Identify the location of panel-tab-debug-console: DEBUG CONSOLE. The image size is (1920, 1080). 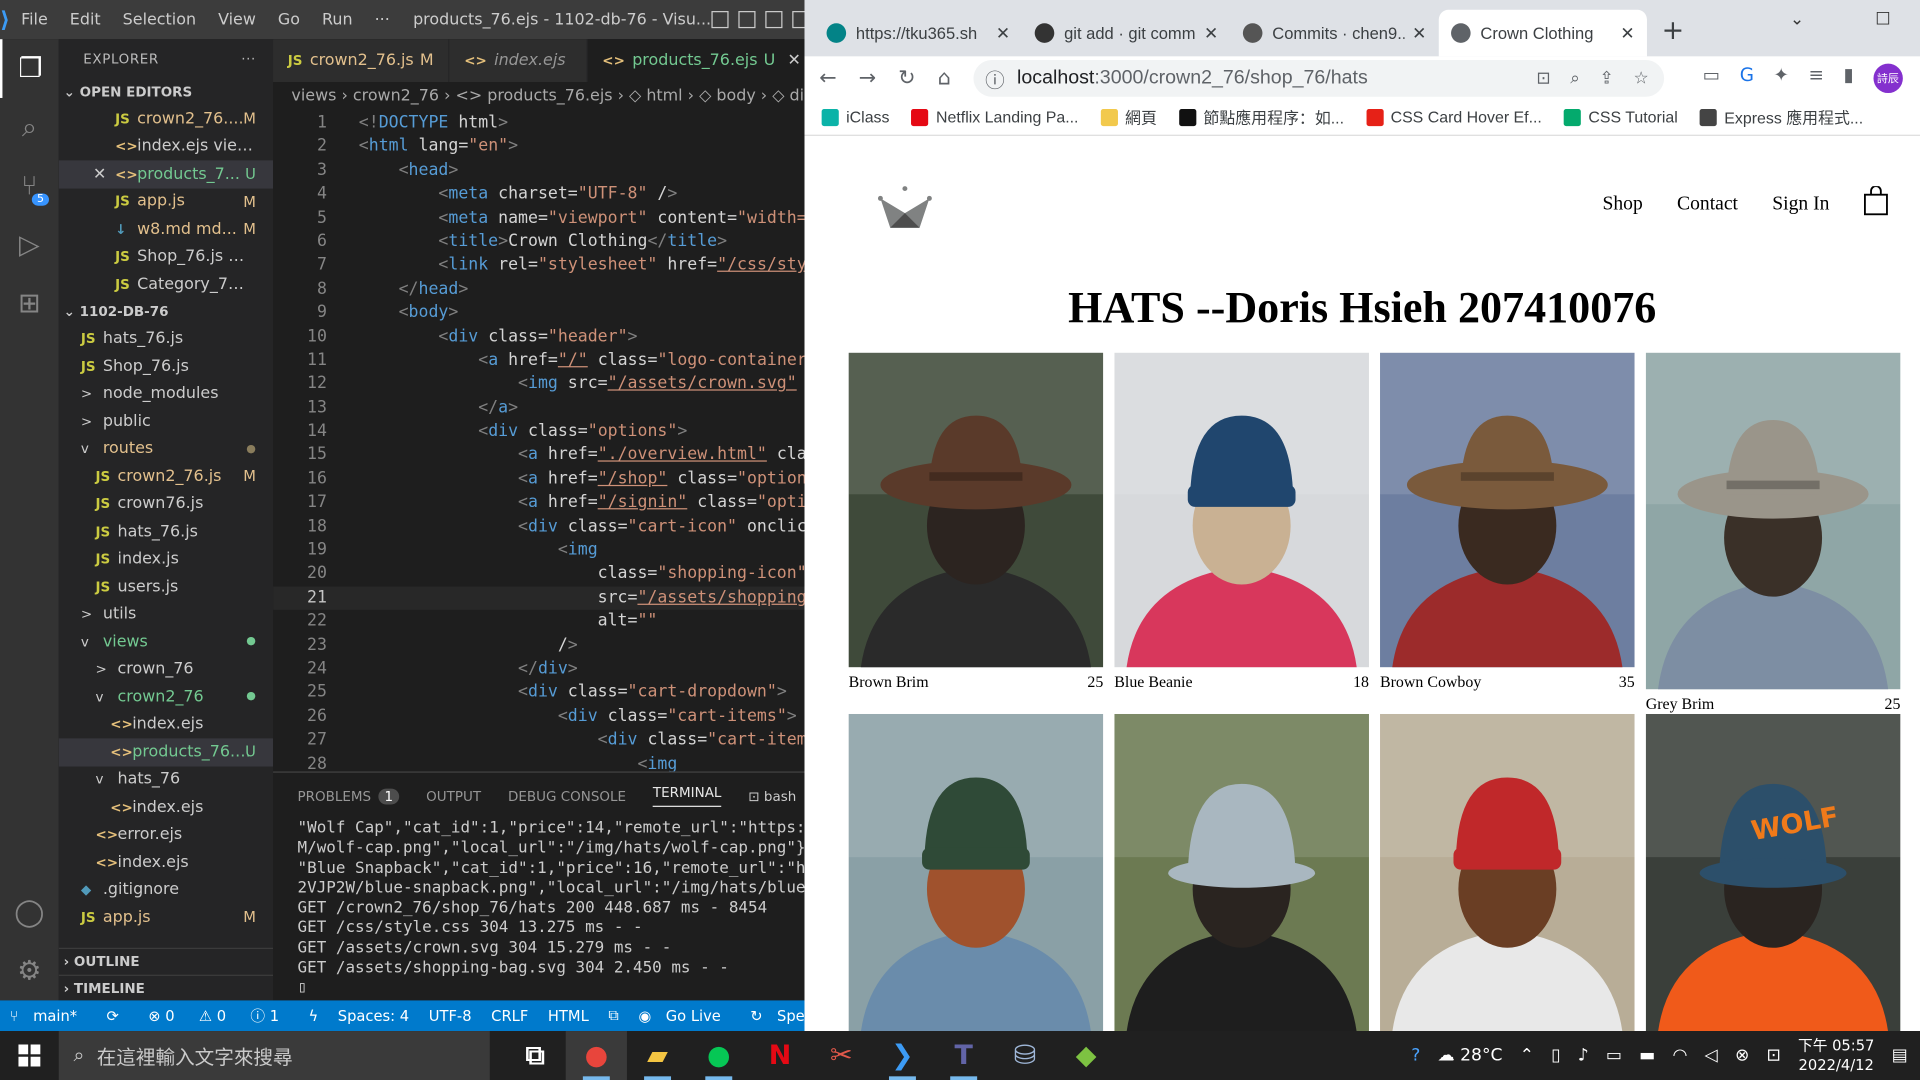
(567, 796).